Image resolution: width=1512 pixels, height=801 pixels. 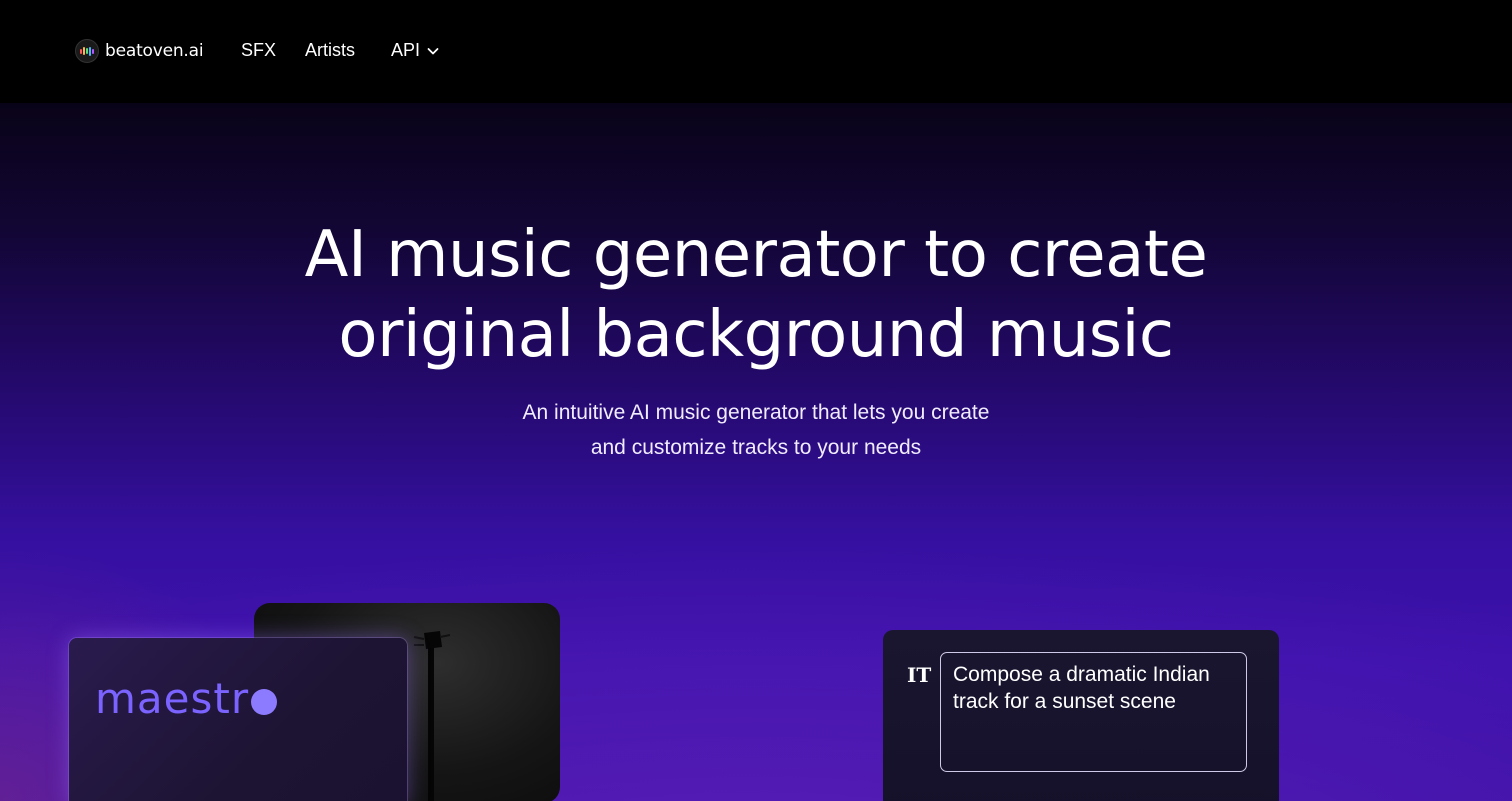 What do you see at coordinates (433, 50) in the screenshot?
I see `chevron-down-icon` at bounding box center [433, 50].